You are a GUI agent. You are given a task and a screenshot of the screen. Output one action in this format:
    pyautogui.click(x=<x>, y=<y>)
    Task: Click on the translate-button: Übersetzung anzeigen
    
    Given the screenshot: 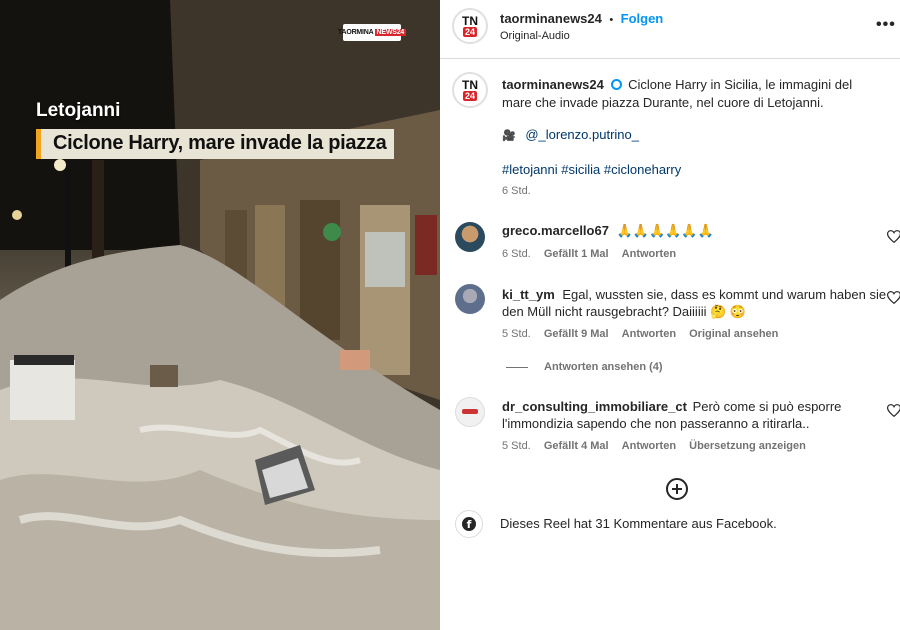 What is the action you would take?
    pyautogui.click(x=747, y=446)
    